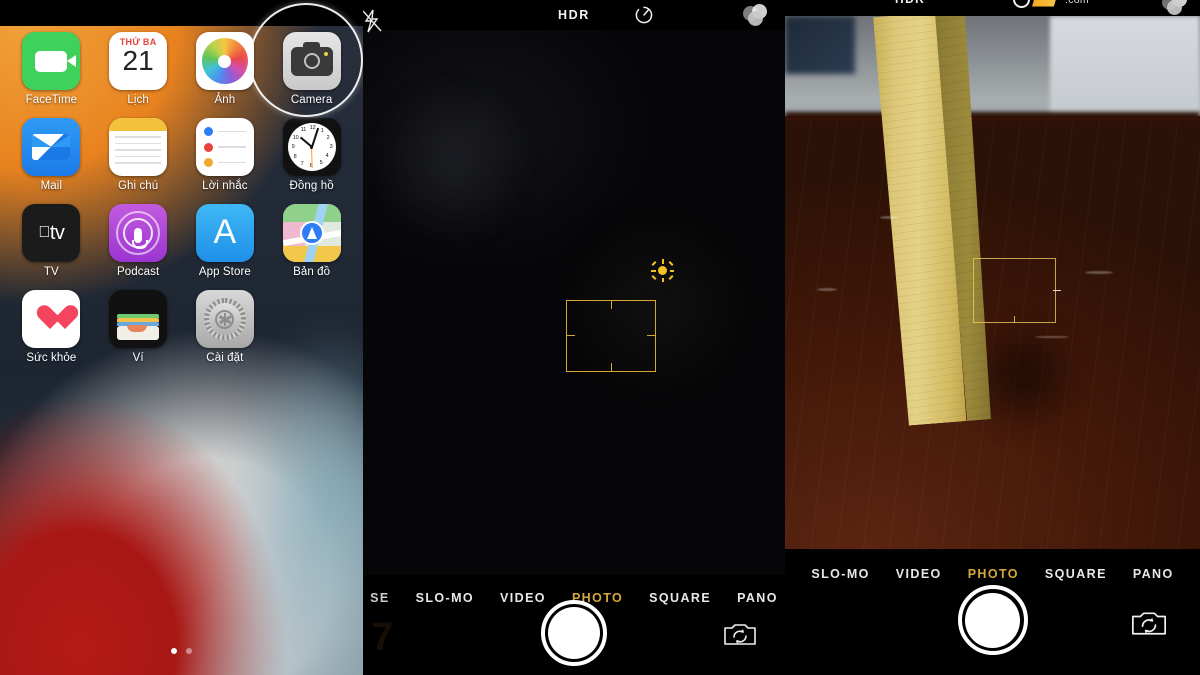 This screenshot has height=675, width=1200. I want to click on app-store-glyph: A, so click(225, 232).